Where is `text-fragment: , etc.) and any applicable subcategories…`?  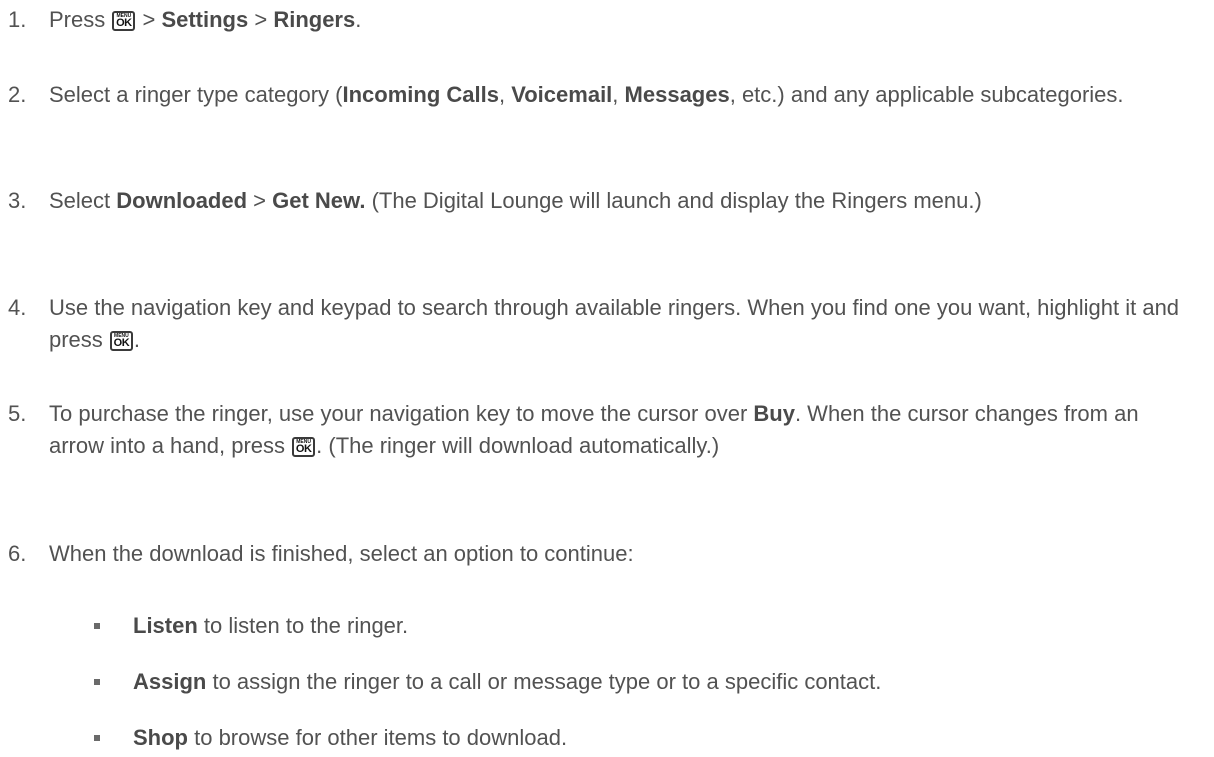 text-fragment: , etc.) and any applicable subcategories… is located at coordinates (926, 94).